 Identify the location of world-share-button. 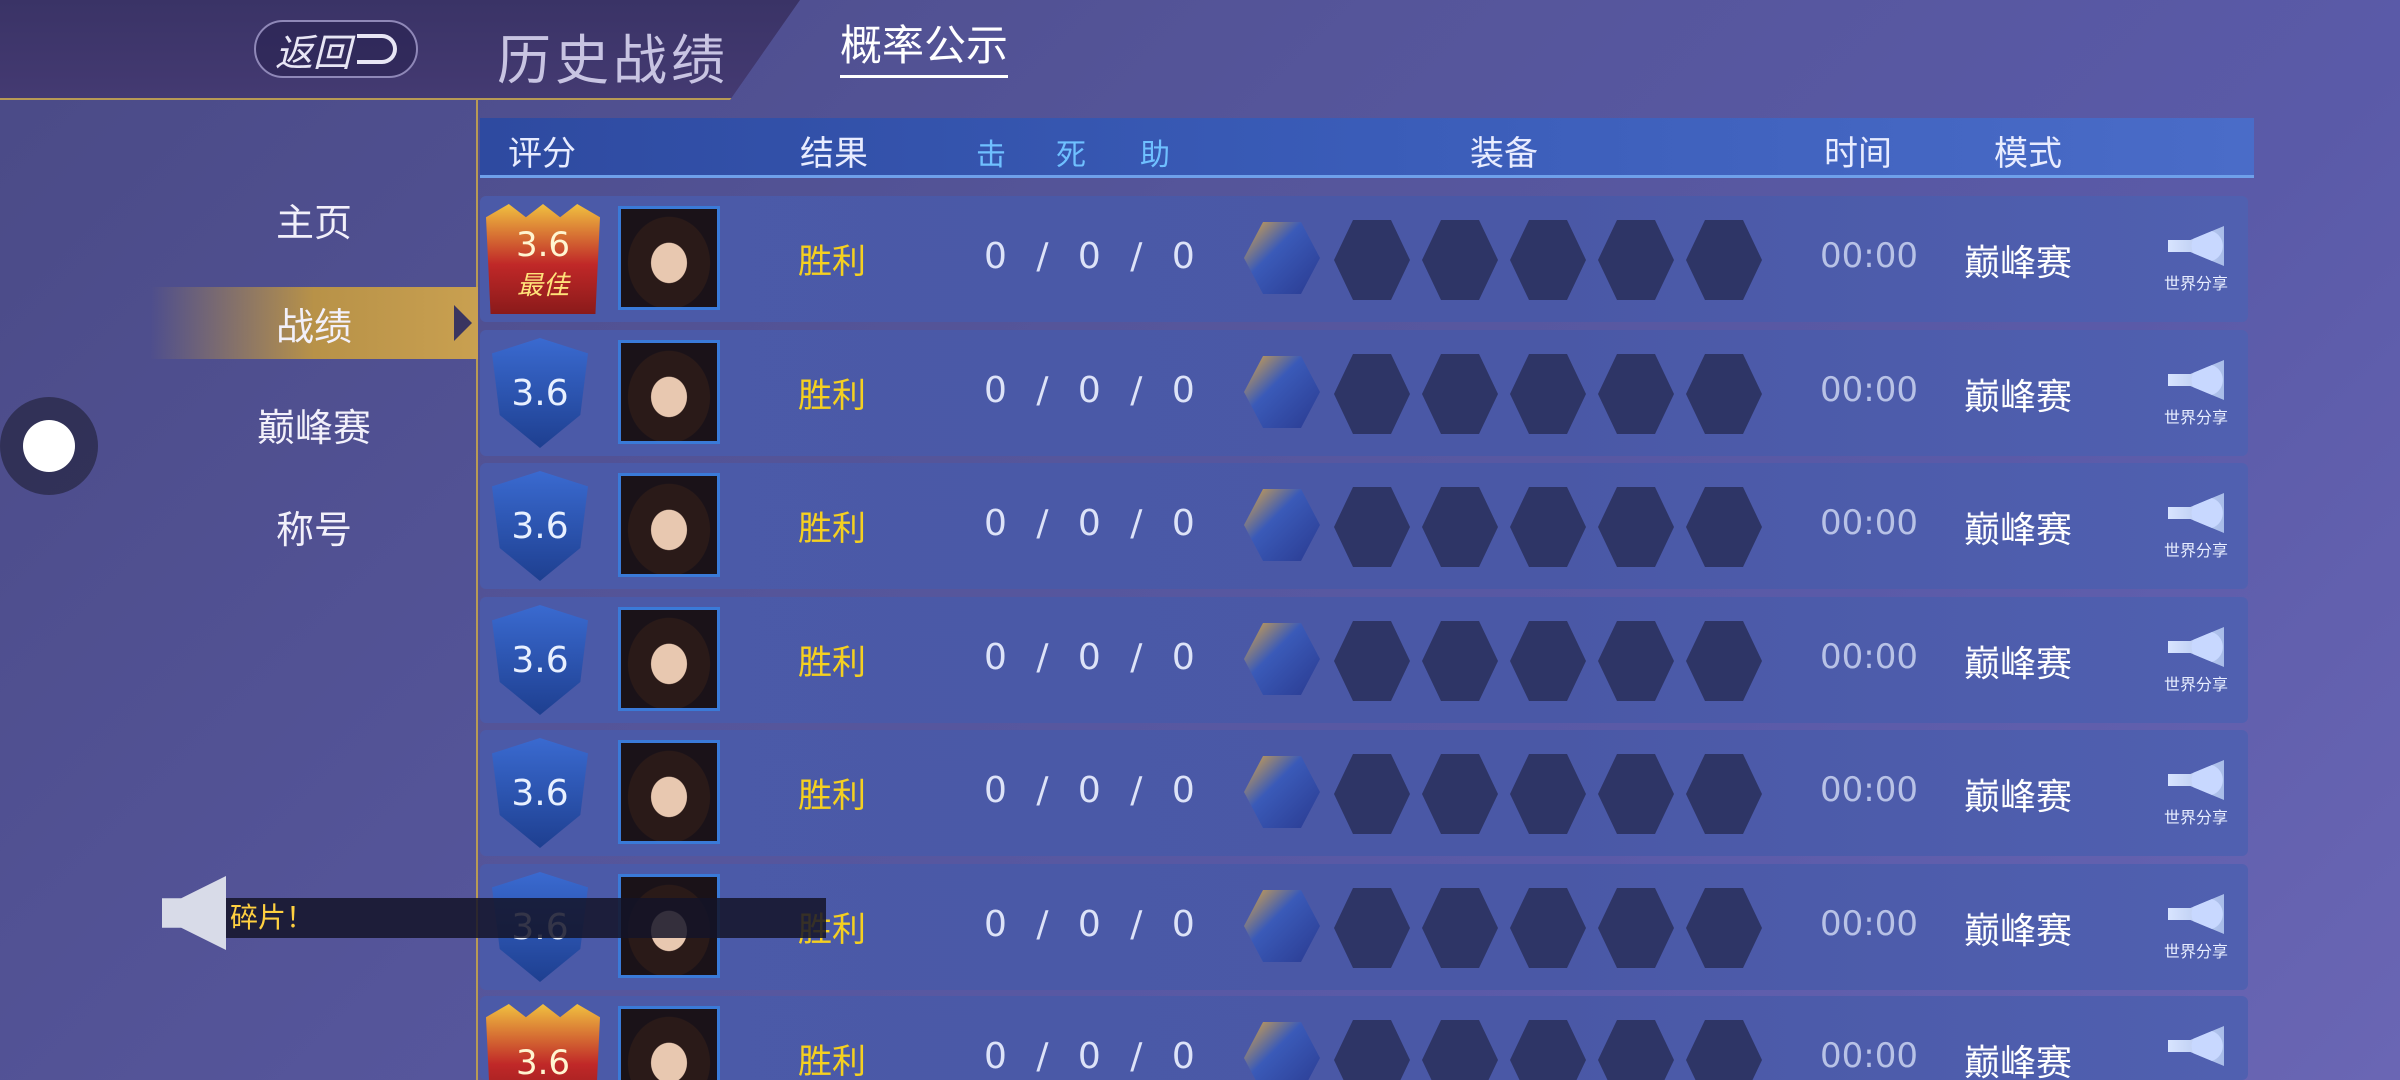
(2196, 1053).